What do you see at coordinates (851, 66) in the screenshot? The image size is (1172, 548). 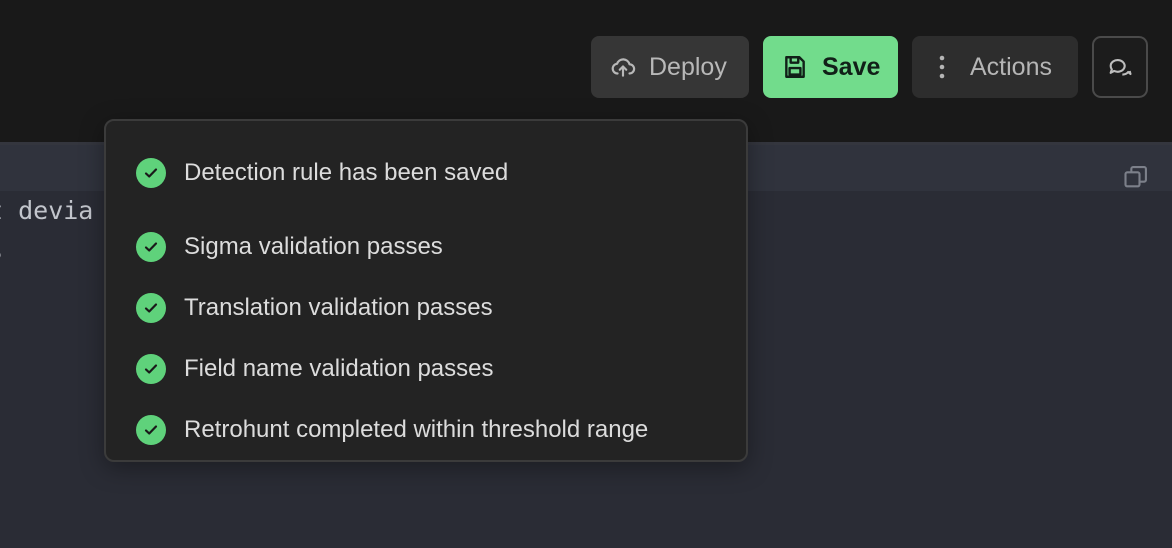 I see `save-label: Save` at bounding box center [851, 66].